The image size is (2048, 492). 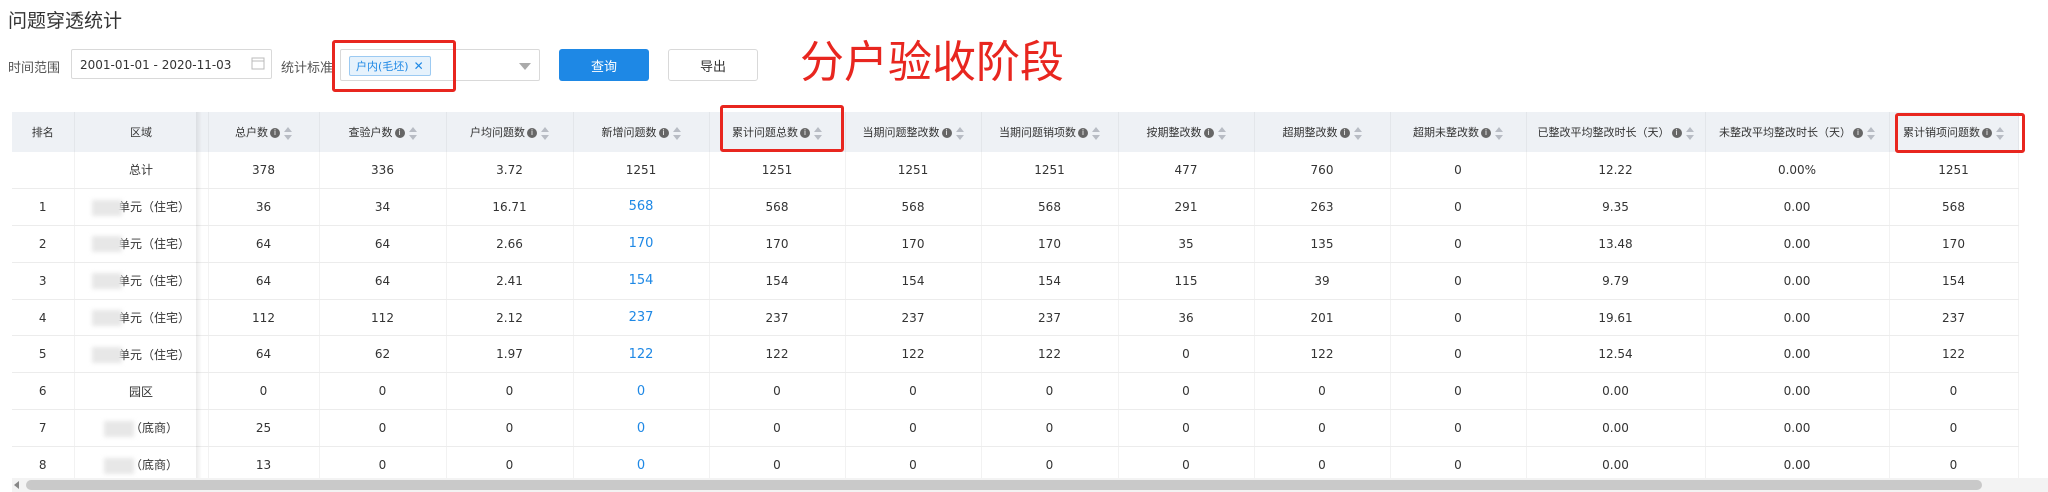 I want to click on new-issues-link: 154, so click(x=641, y=281).